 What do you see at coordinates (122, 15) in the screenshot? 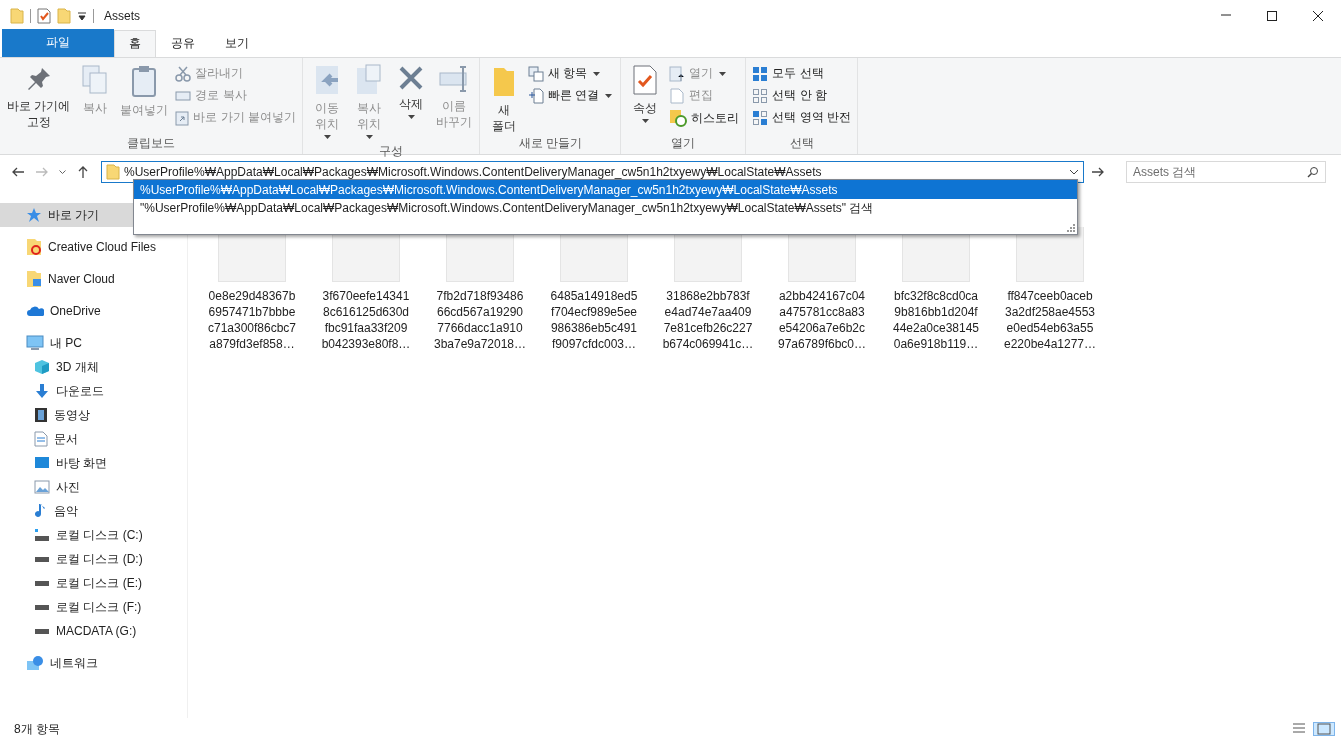
I see `window-title: Assets` at bounding box center [122, 15].